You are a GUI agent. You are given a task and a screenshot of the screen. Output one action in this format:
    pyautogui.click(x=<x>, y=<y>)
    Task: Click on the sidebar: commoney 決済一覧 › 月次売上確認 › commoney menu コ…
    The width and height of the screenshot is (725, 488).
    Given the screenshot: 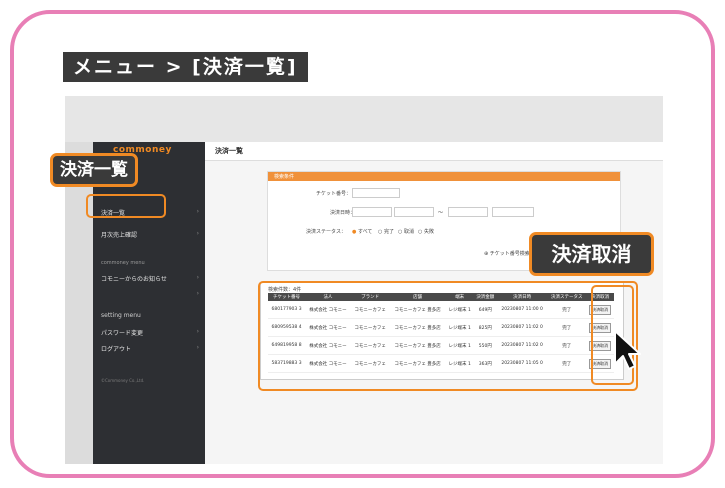 What is the action you would take?
    pyautogui.click(x=149, y=303)
    